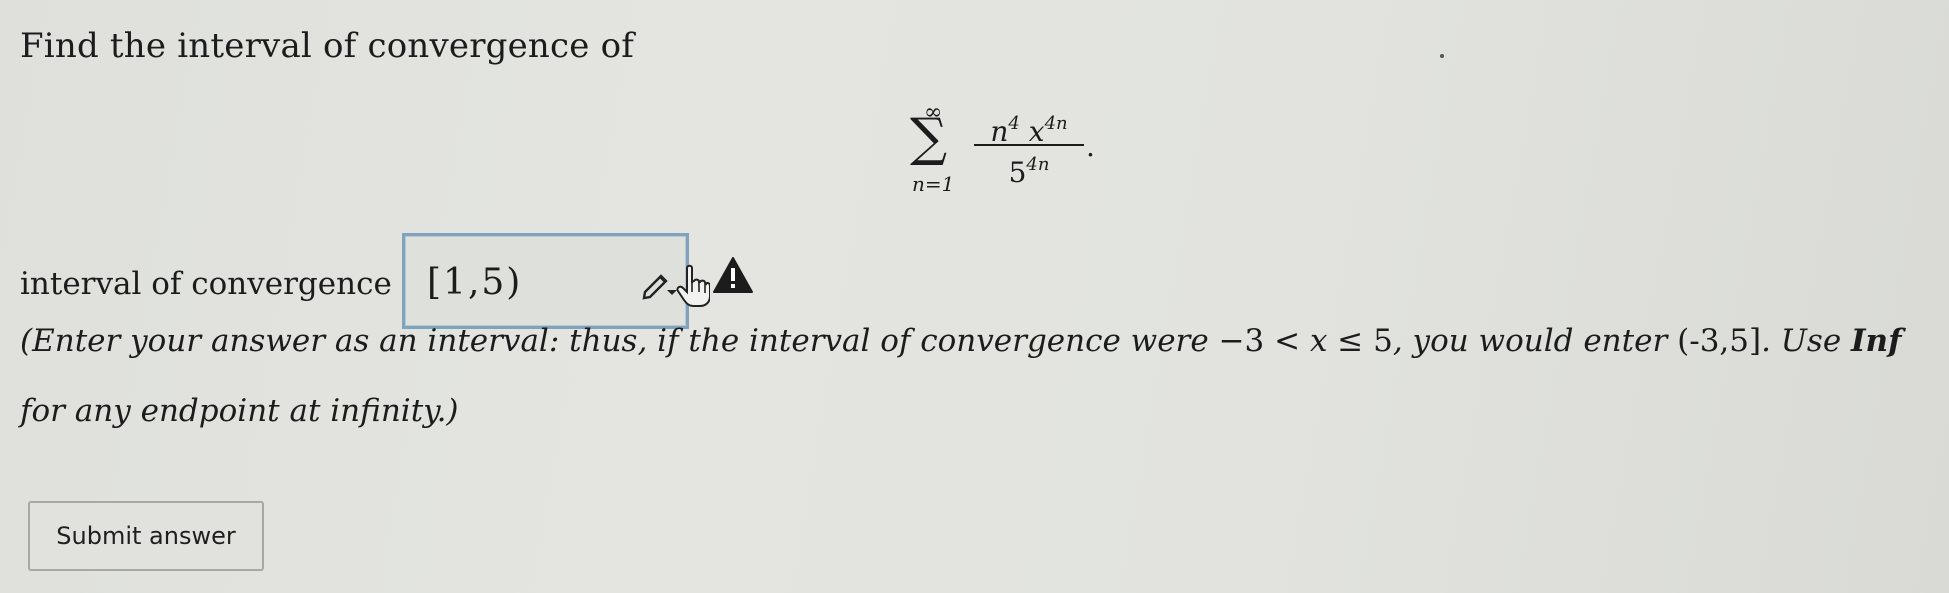 This screenshot has width=1949, height=593. I want to click on pencil-icon, so click(661, 284).